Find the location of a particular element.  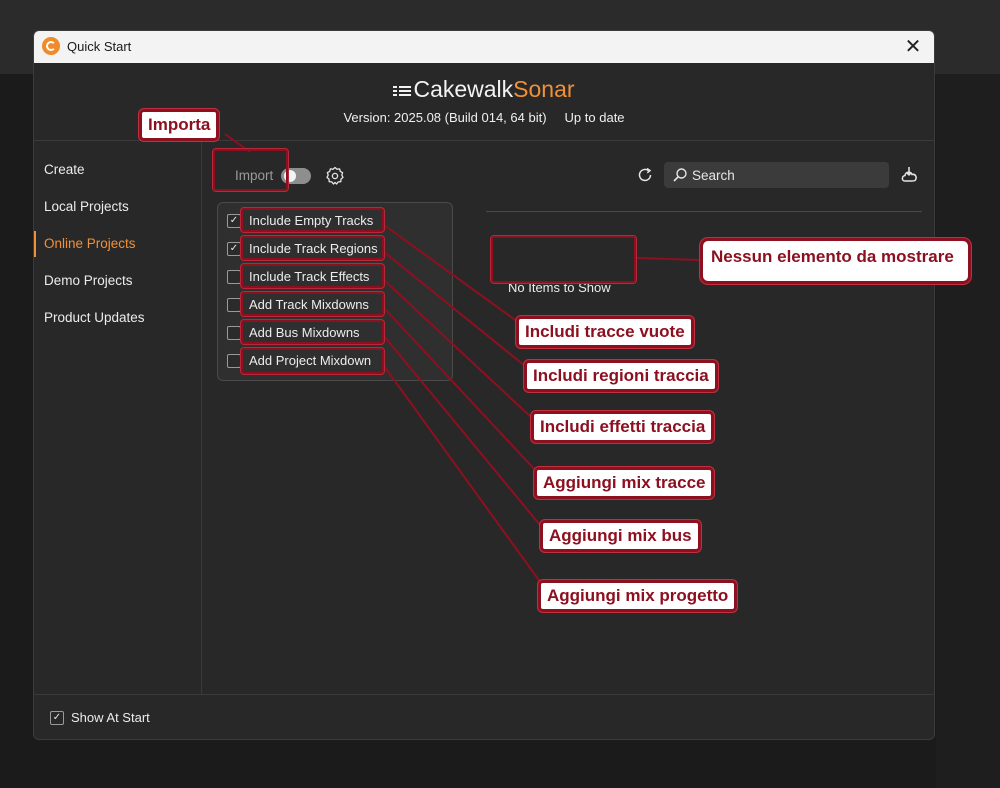

logo-cakewalk: Cakewalk is located at coordinates (463, 89).